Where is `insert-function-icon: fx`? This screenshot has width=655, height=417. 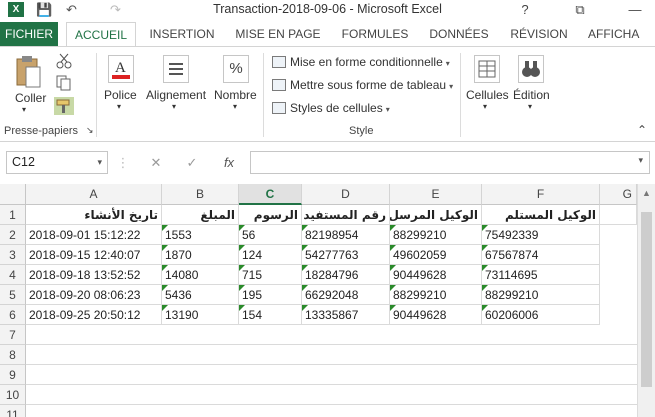
insert-function-icon: fx is located at coordinates (229, 163).